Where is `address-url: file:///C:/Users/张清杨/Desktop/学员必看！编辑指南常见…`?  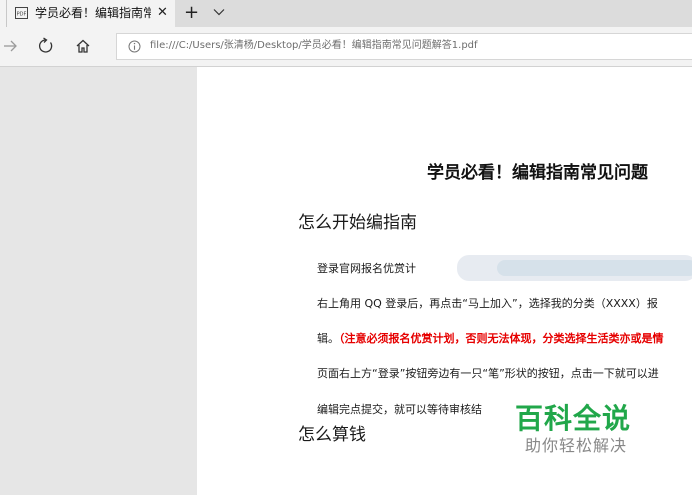 address-url: file:///C:/Users/张清杨/Desktop/学员必看！编辑指南常见… is located at coordinates (314, 45).